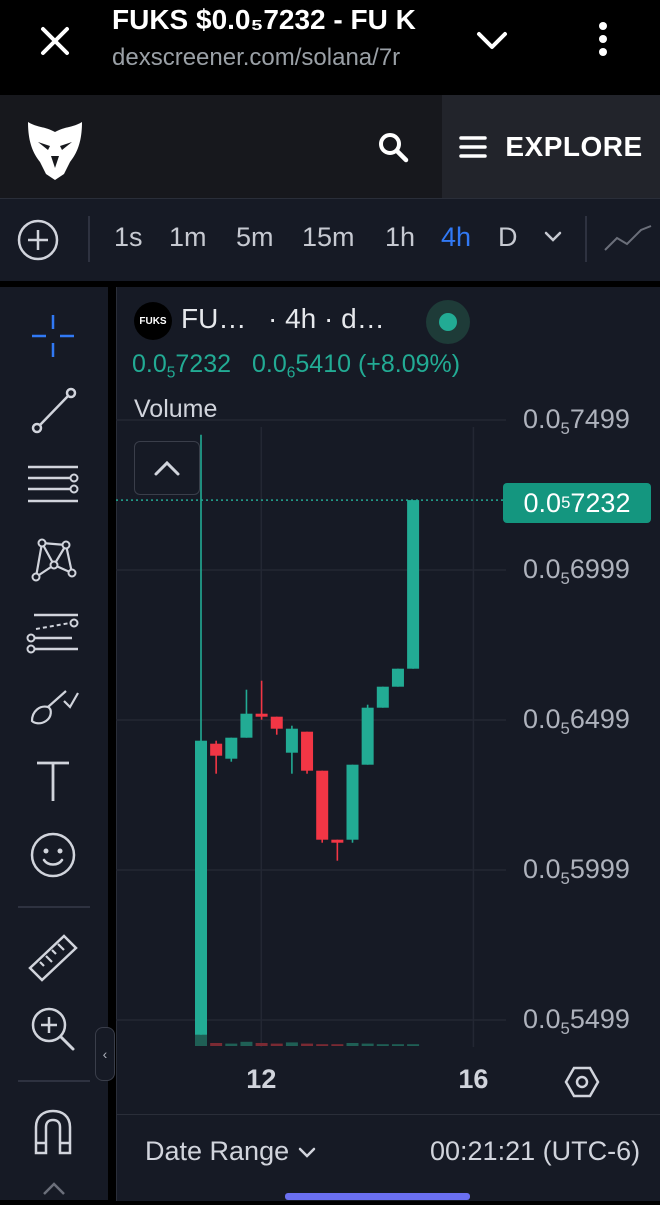  I want to click on tab-url: dexscreener.com/solana/7r, so click(277, 58).